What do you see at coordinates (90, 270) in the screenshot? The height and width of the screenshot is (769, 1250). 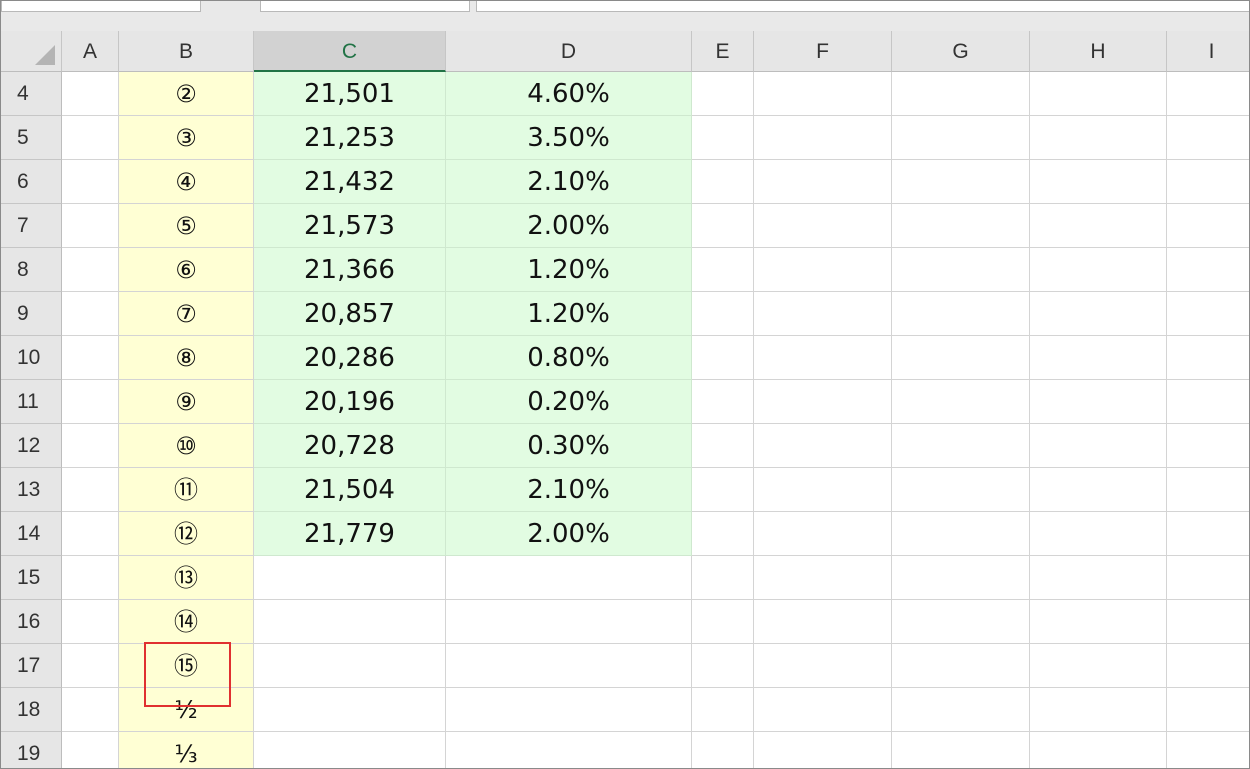 I see `cell-a8` at bounding box center [90, 270].